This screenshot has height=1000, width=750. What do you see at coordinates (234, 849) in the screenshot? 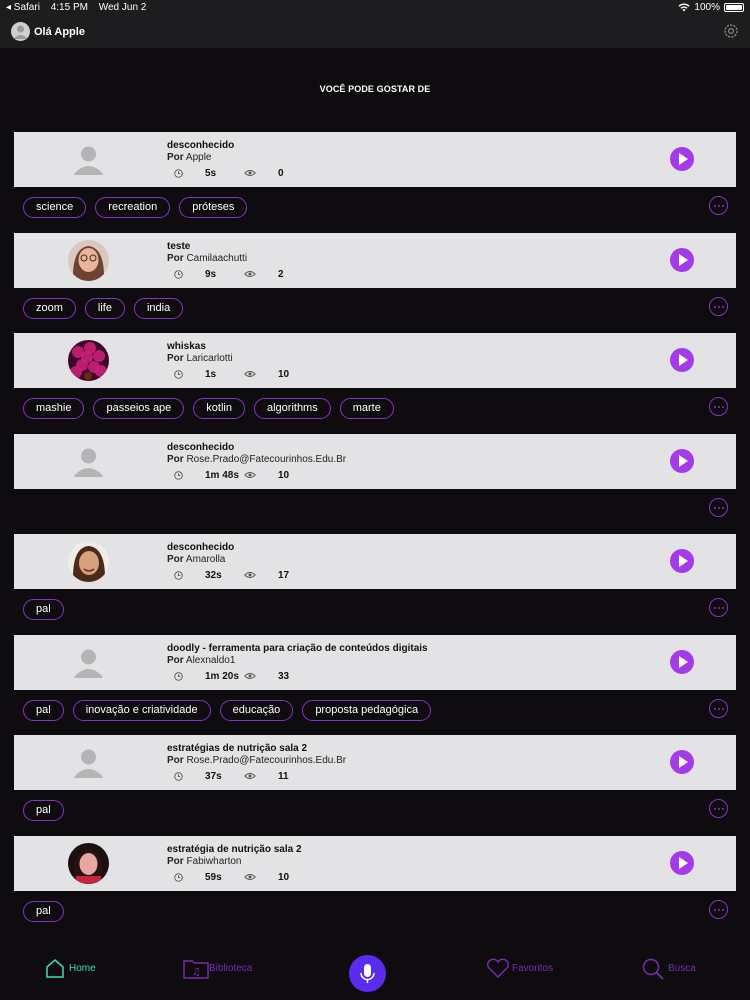
I see `audio-title: estratégia de nutrição sala 2` at bounding box center [234, 849].